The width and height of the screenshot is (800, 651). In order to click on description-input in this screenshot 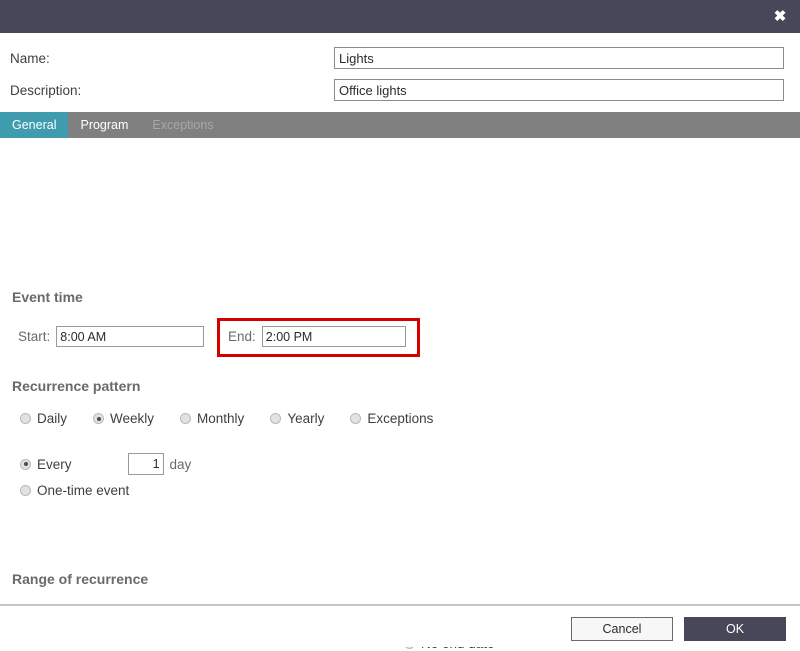, I will do `click(559, 90)`.